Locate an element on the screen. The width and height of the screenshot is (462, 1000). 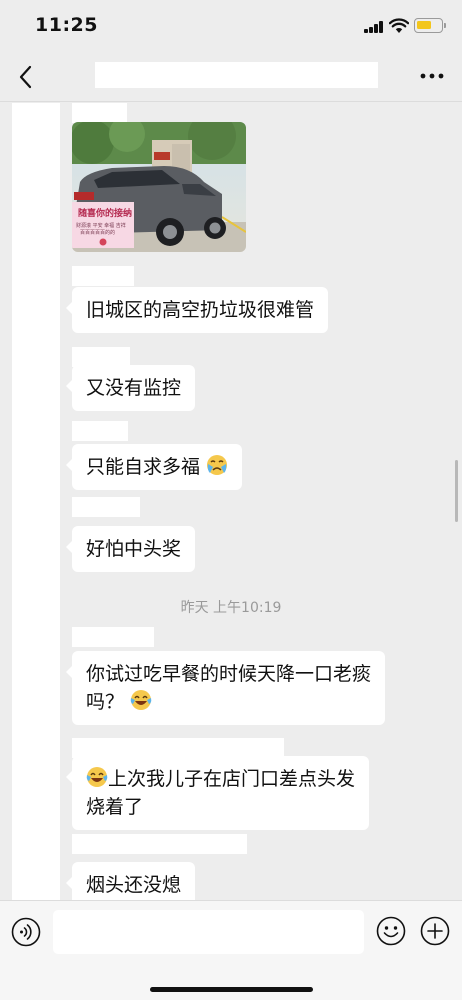
battery-icon is located at coordinates (428, 25).